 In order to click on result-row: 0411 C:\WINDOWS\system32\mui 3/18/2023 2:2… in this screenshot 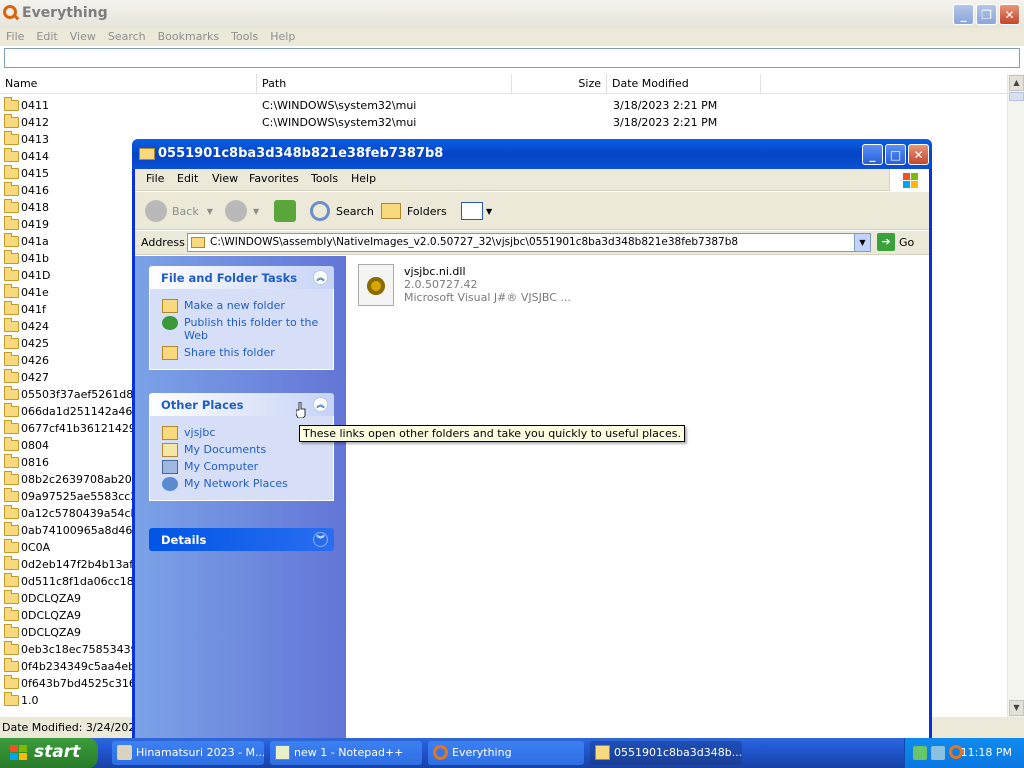, I will do `click(504, 105)`.